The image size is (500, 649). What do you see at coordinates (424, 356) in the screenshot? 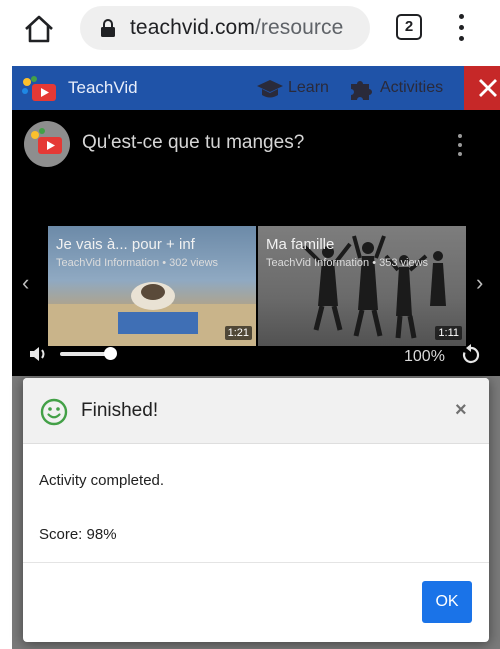
I see `zoom-level: 100%` at bounding box center [424, 356].